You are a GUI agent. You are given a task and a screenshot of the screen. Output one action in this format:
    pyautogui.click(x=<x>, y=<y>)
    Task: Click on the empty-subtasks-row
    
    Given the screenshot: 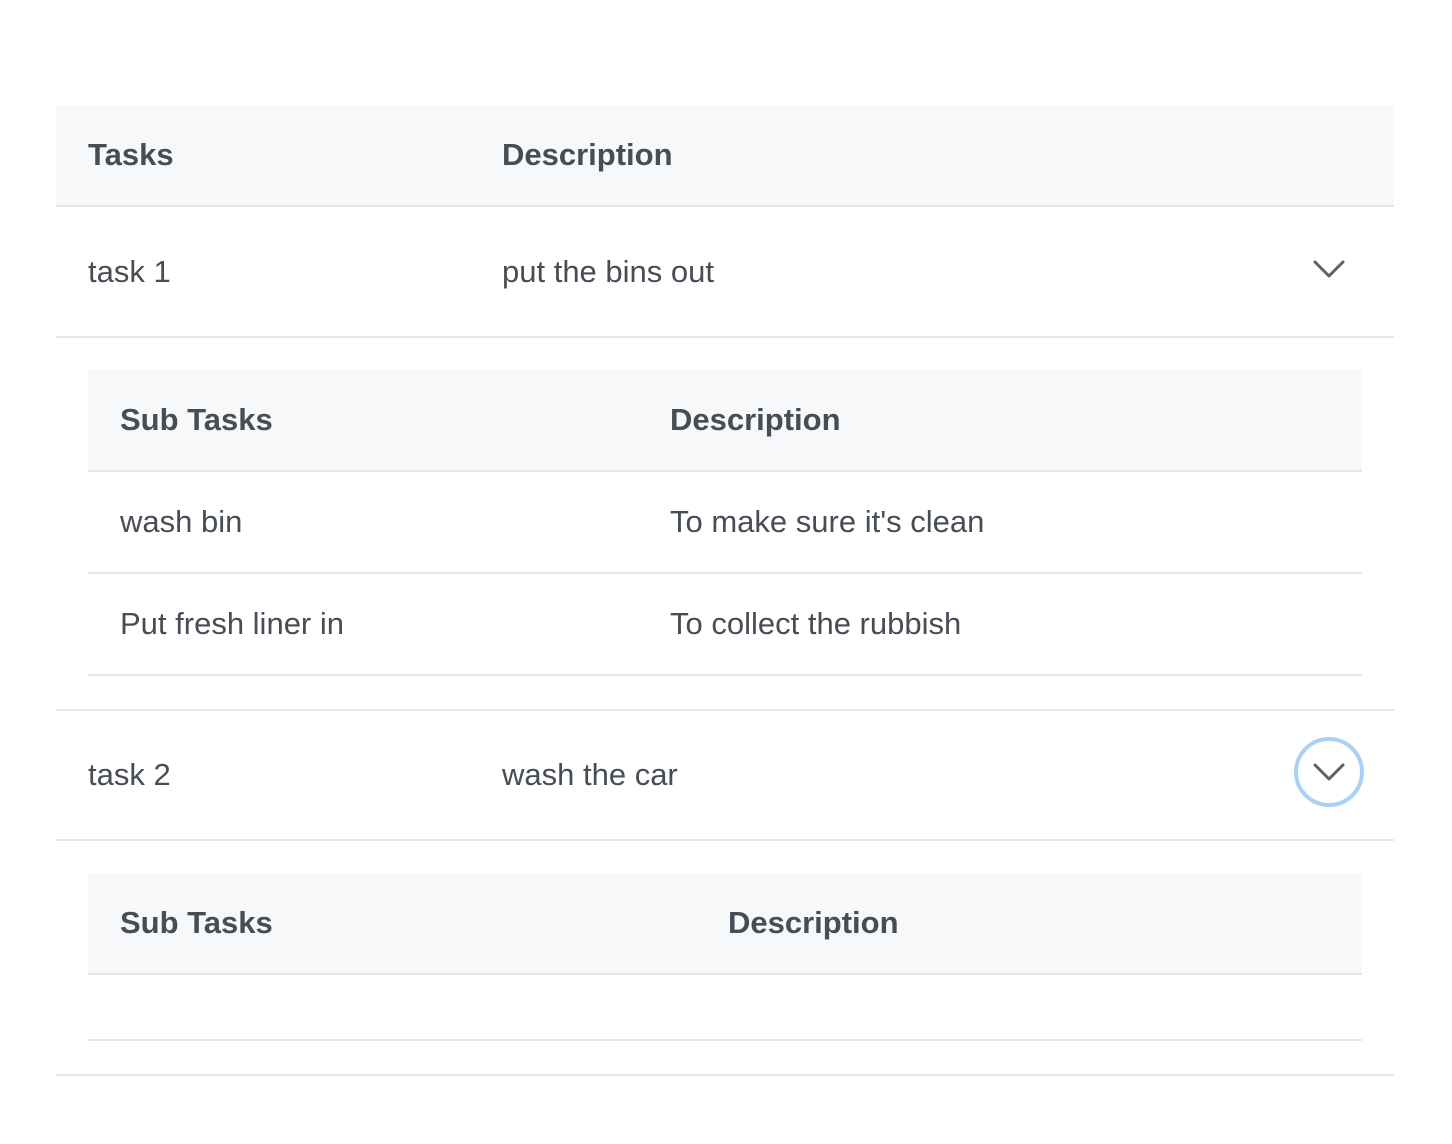 What is the action you would take?
    pyautogui.click(x=725, y=1008)
    